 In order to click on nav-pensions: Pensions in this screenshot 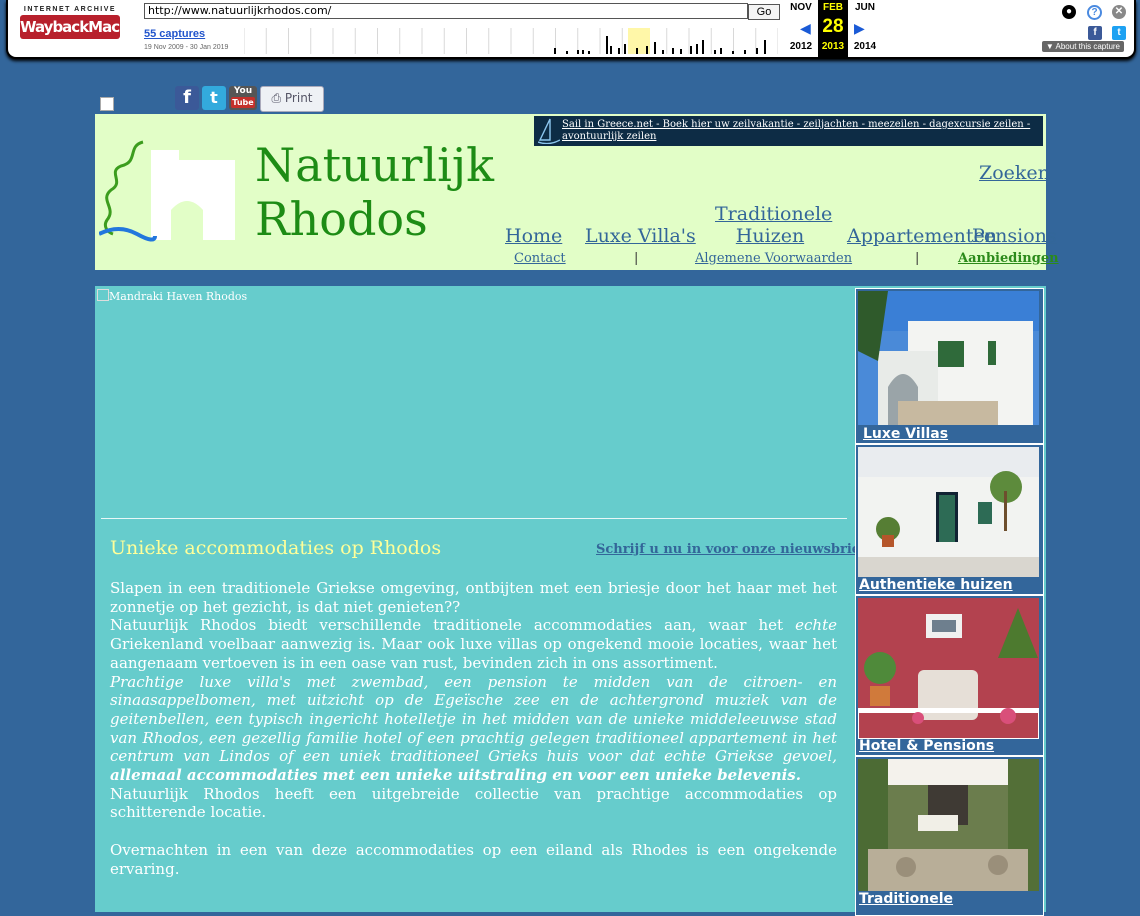, I will do `click(1014, 236)`.